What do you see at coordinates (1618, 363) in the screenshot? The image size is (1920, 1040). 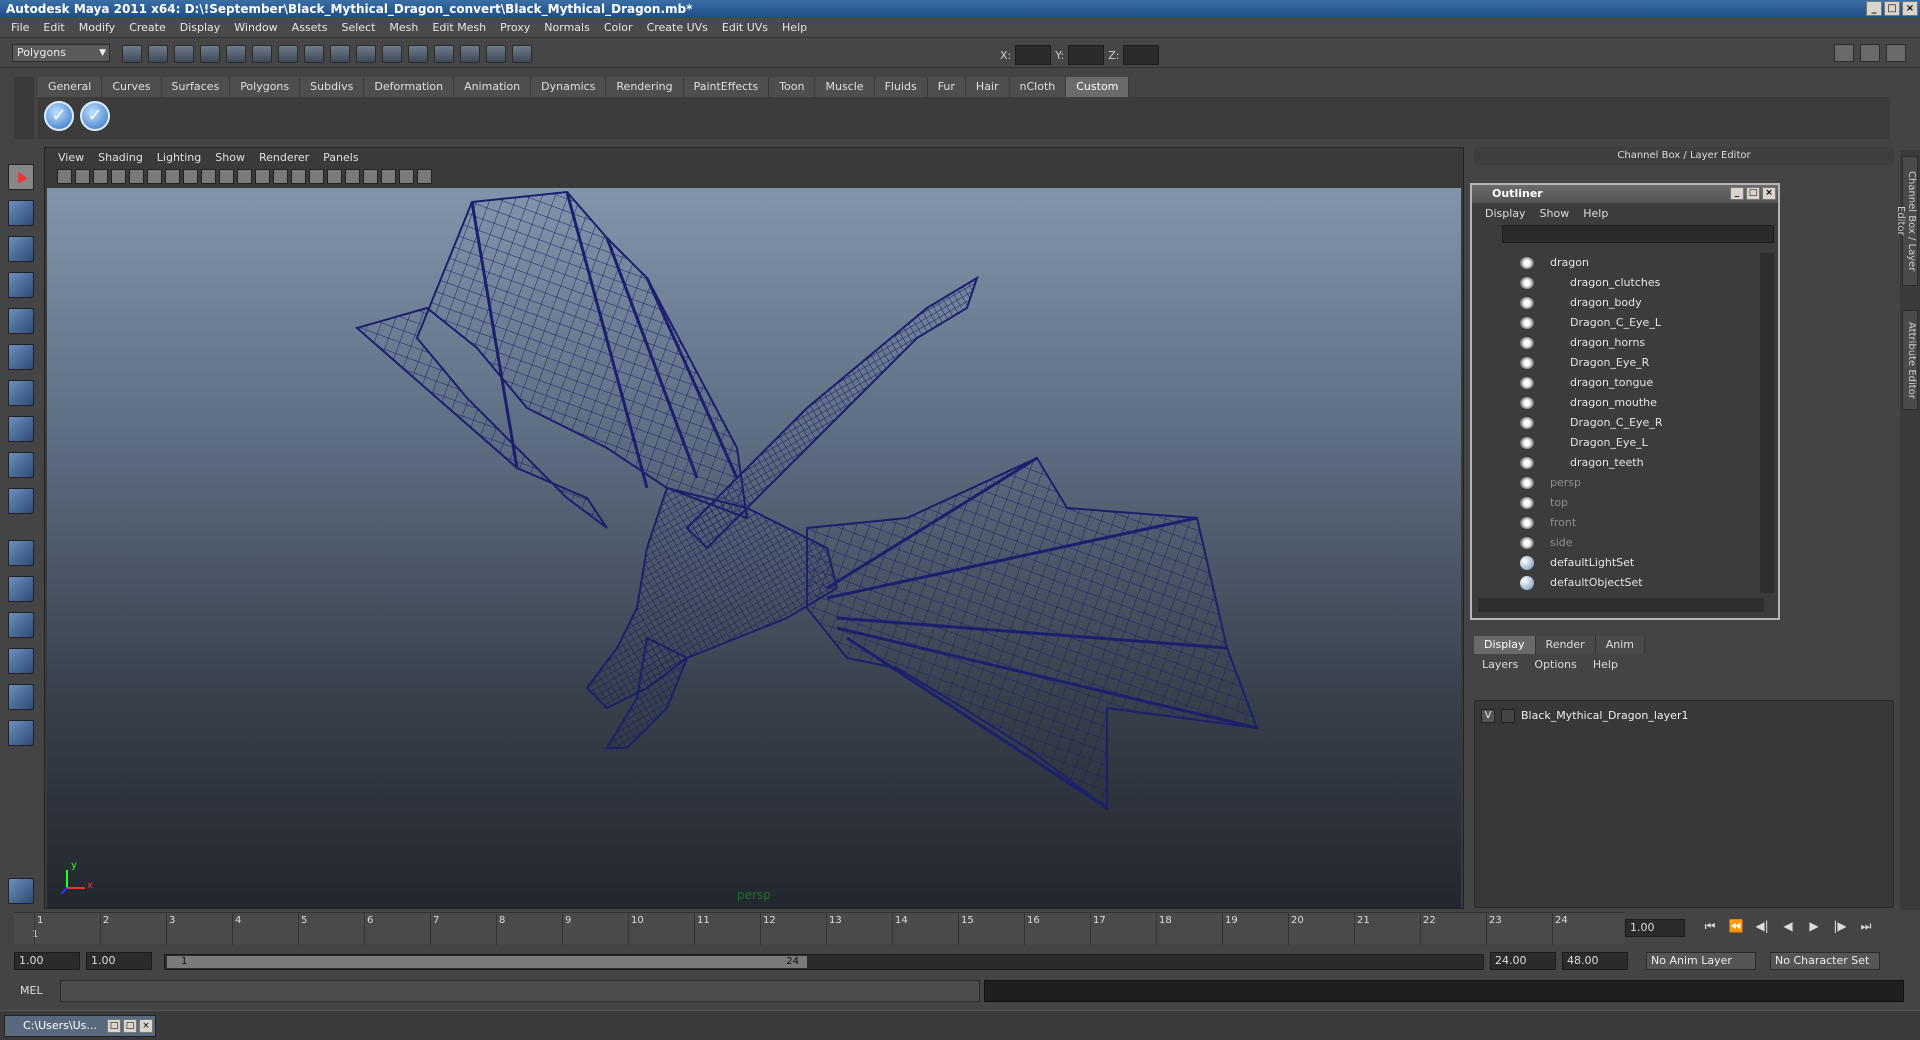 I see `outliner-item: Dragon_Eye_R` at bounding box center [1618, 363].